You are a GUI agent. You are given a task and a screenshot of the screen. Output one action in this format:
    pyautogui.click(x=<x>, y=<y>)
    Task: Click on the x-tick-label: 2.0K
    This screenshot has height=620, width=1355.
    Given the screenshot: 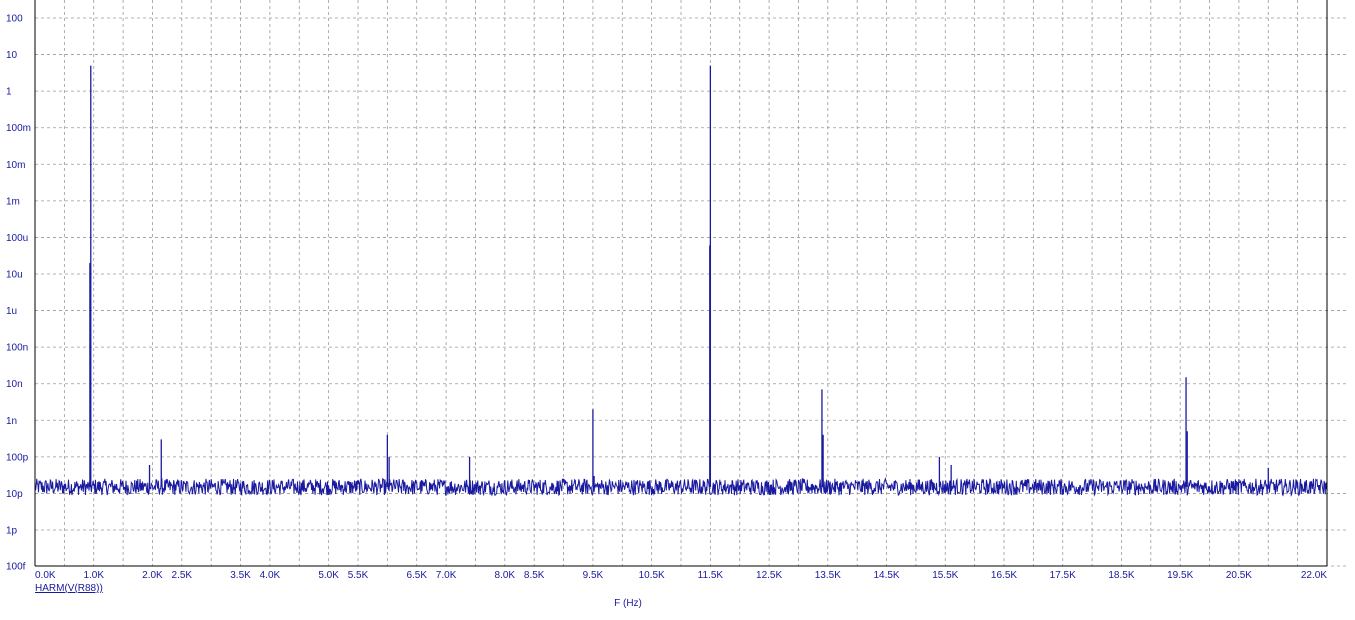 What is the action you would take?
    pyautogui.click(x=152, y=575)
    